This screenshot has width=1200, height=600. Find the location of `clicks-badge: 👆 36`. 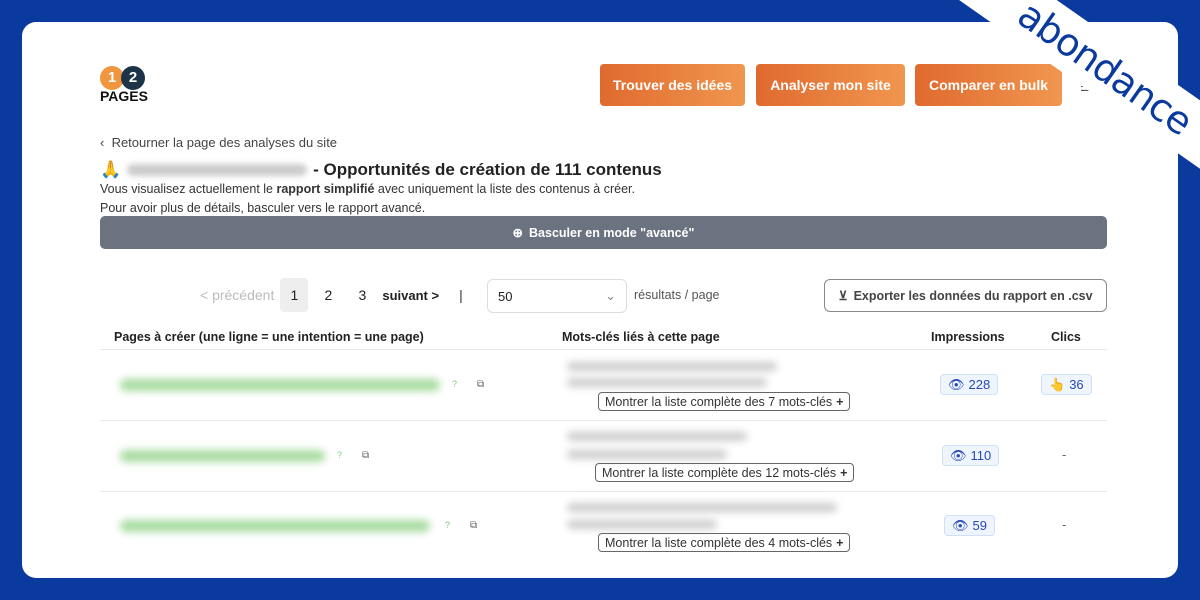

clicks-badge: 👆 36 is located at coordinates (1066, 384).